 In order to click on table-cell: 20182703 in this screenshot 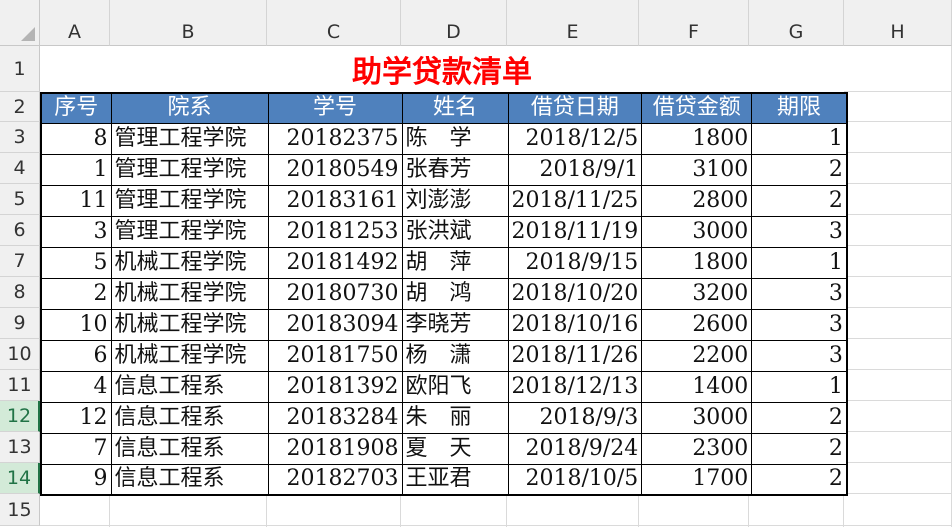, I will do `click(335, 479)`.